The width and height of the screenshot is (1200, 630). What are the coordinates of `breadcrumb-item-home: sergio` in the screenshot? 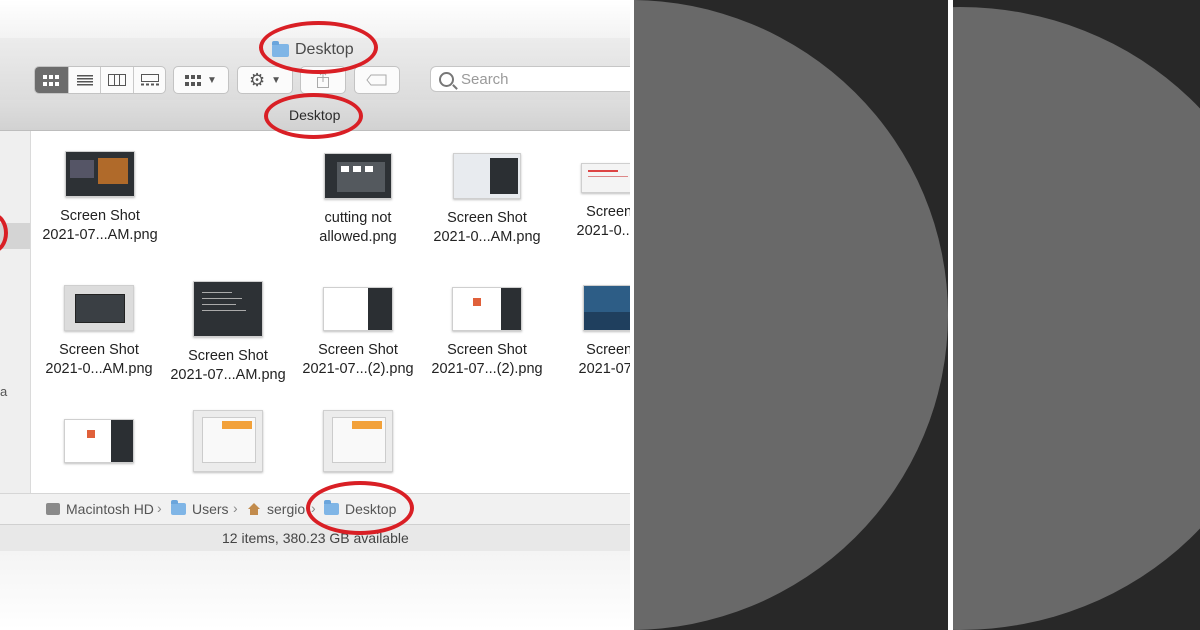 It's located at (276, 509).